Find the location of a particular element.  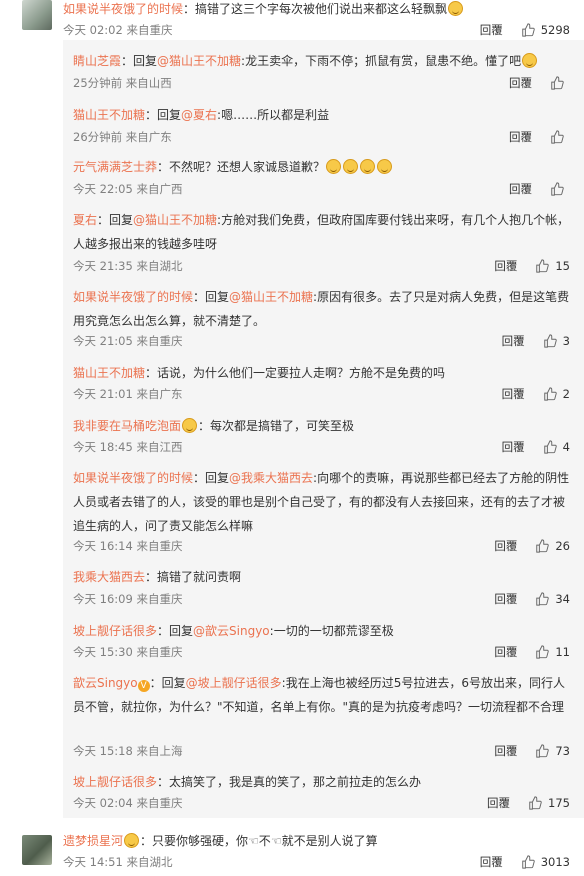

like-count: 34 is located at coordinates (562, 599).